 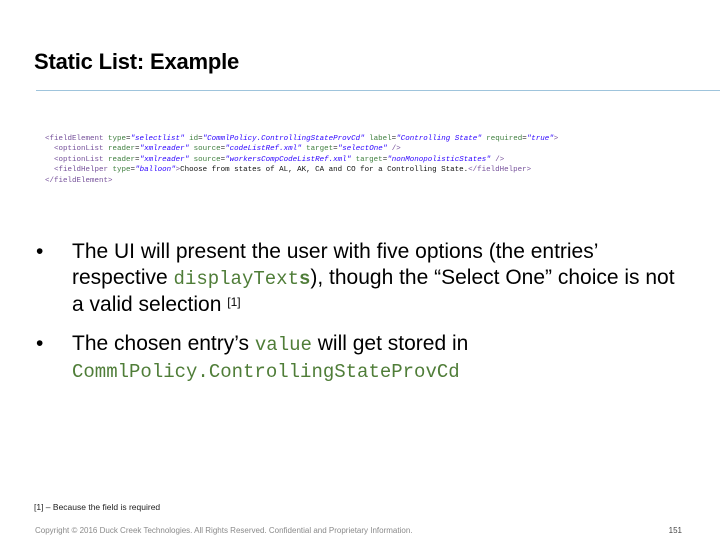 What do you see at coordinates (79, 180) in the screenshot?
I see `code-token-tag: </fieldElement>` at bounding box center [79, 180].